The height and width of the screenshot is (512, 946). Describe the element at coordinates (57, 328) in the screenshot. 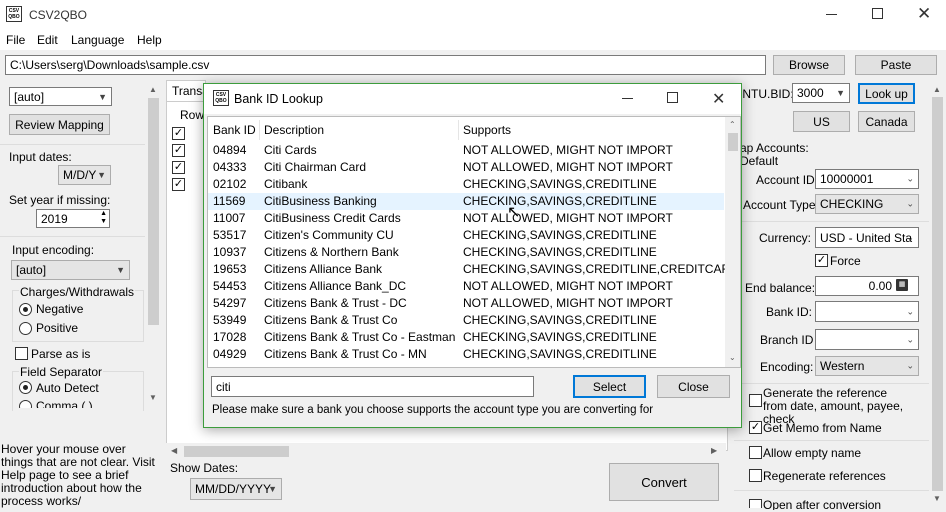

I see `positive-label: Positive` at that location.